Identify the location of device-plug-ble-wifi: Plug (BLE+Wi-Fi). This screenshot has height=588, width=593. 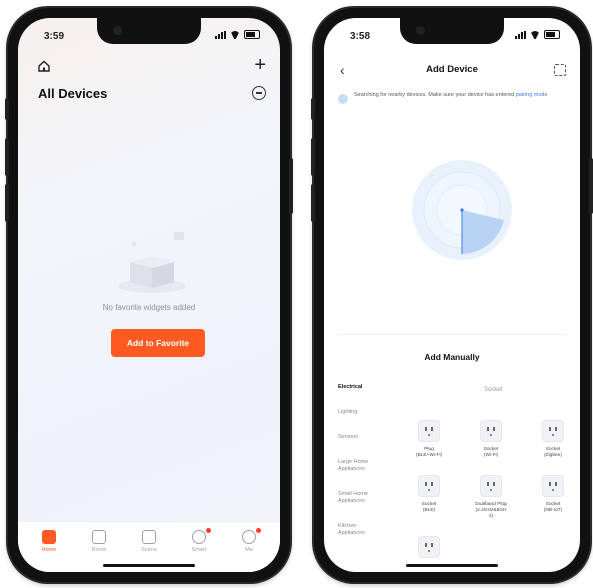
(429, 439).